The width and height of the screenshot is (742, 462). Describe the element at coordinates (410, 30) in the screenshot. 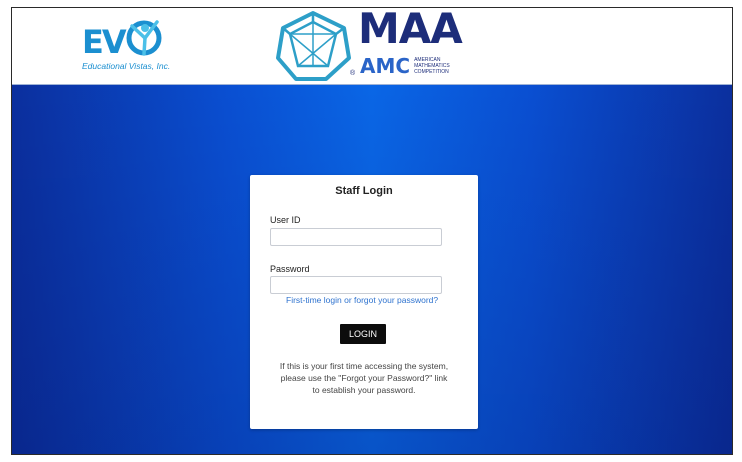

I see `maa-wordmark: MAA` at that location.